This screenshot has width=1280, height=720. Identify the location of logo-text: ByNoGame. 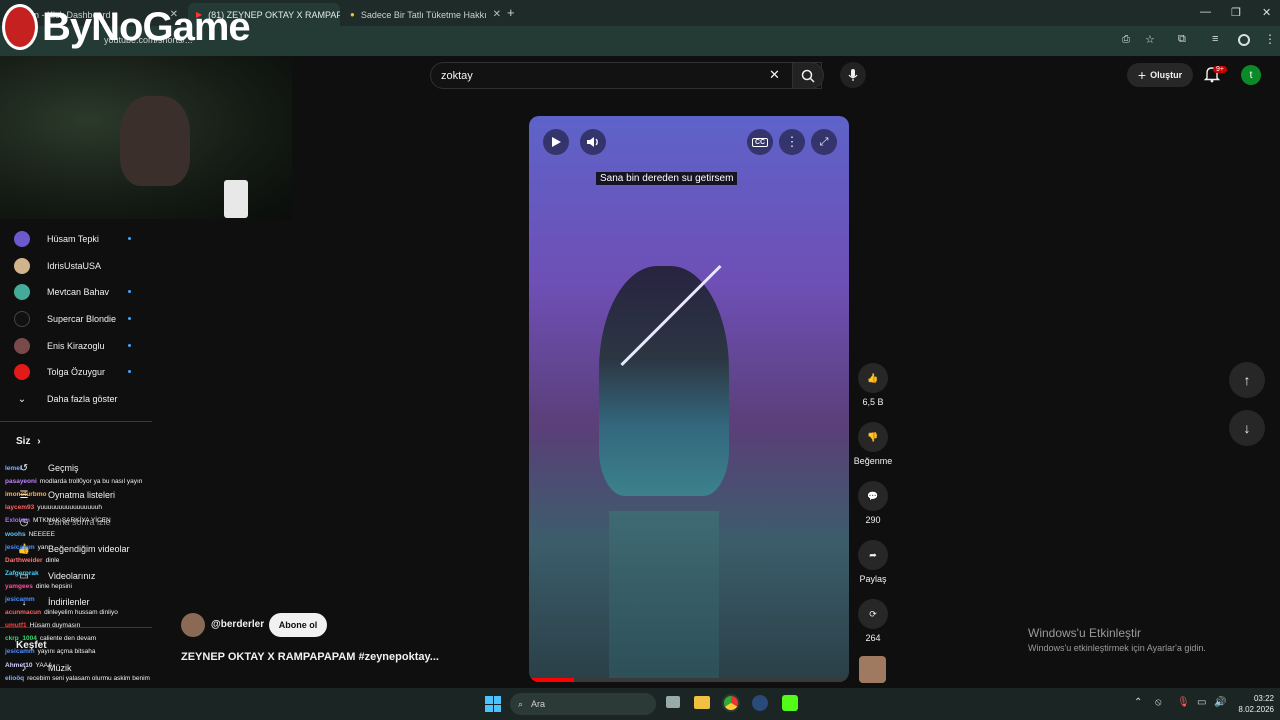
(146, 26).